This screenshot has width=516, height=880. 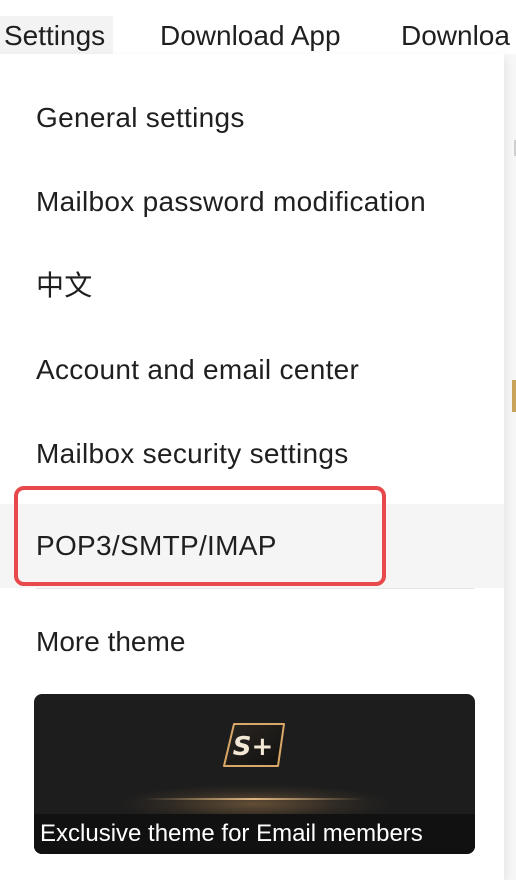 What do you see at coordinates (254, 799) in the screenshot?
I see `card-glow-line` at bounding box center [254, 799].